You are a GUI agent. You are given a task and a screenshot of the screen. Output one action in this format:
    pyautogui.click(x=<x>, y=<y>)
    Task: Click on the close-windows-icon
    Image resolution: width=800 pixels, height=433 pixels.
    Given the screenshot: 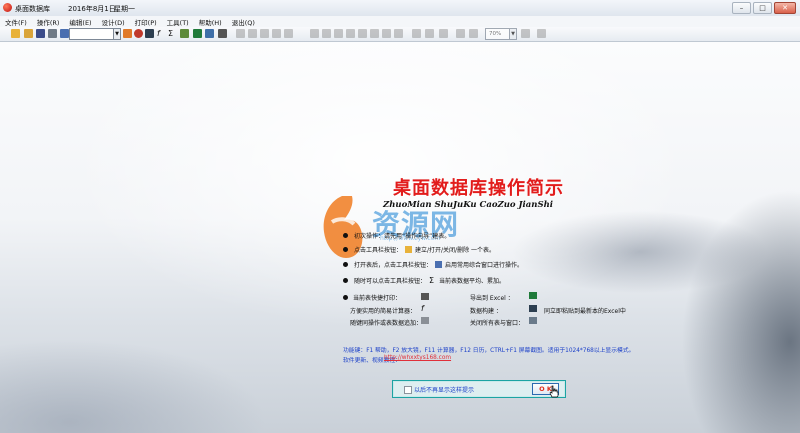 What is the action you would take?
    pyautogui.click(x=533, y=320)
    